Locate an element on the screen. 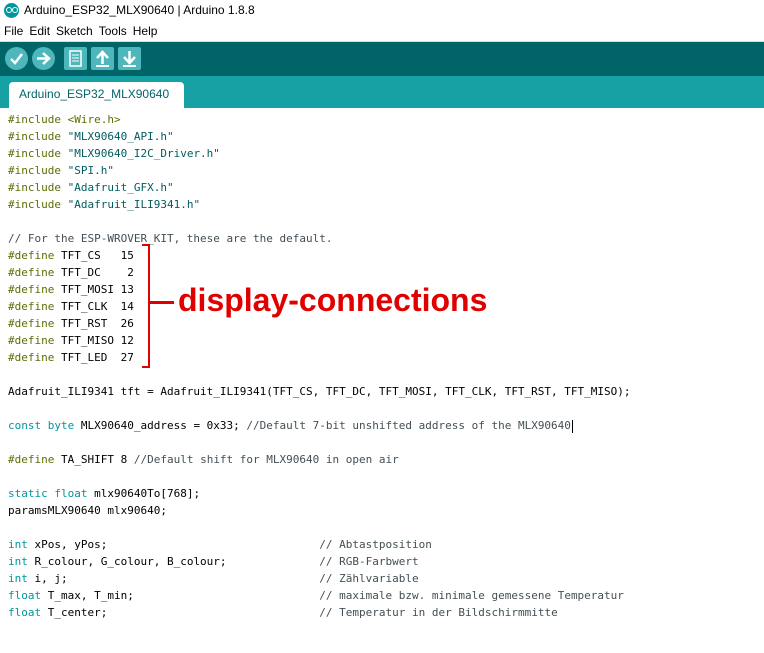 This screenshot has width=764, height=653. menu-help: Help is located at coordinates (145, 30).